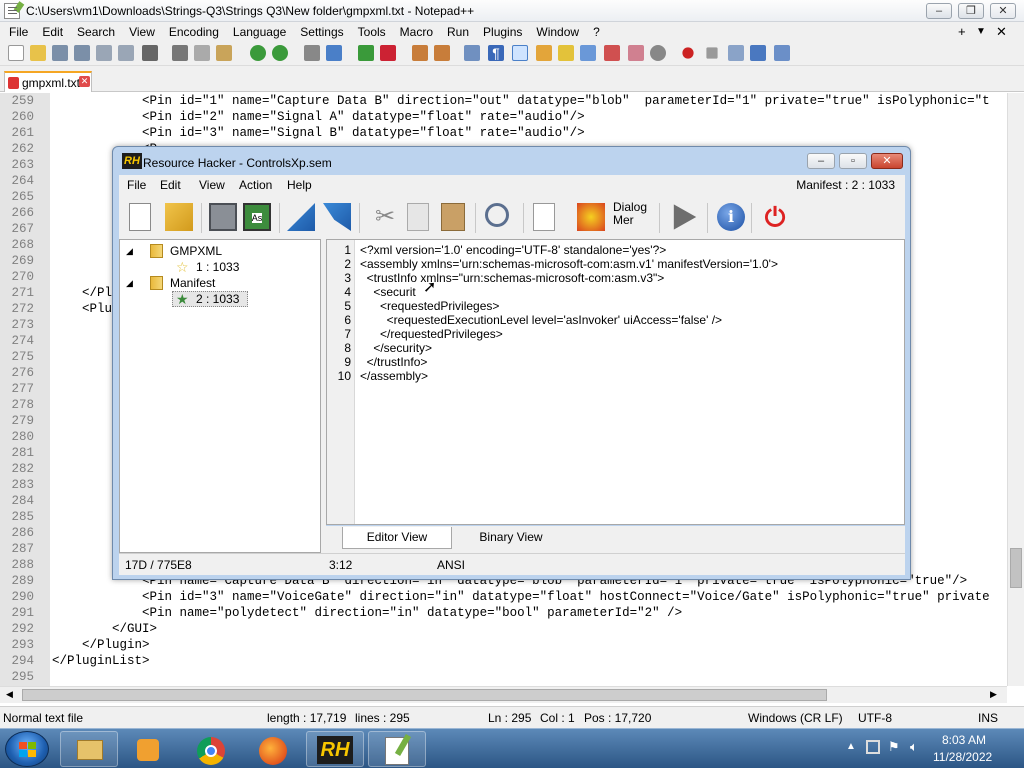 The height and width of the screenshot is (769, 1024). Describe the element at coordinates (1001, 32) in the screenshot. I see `close-doc-x: ✕` at that location.